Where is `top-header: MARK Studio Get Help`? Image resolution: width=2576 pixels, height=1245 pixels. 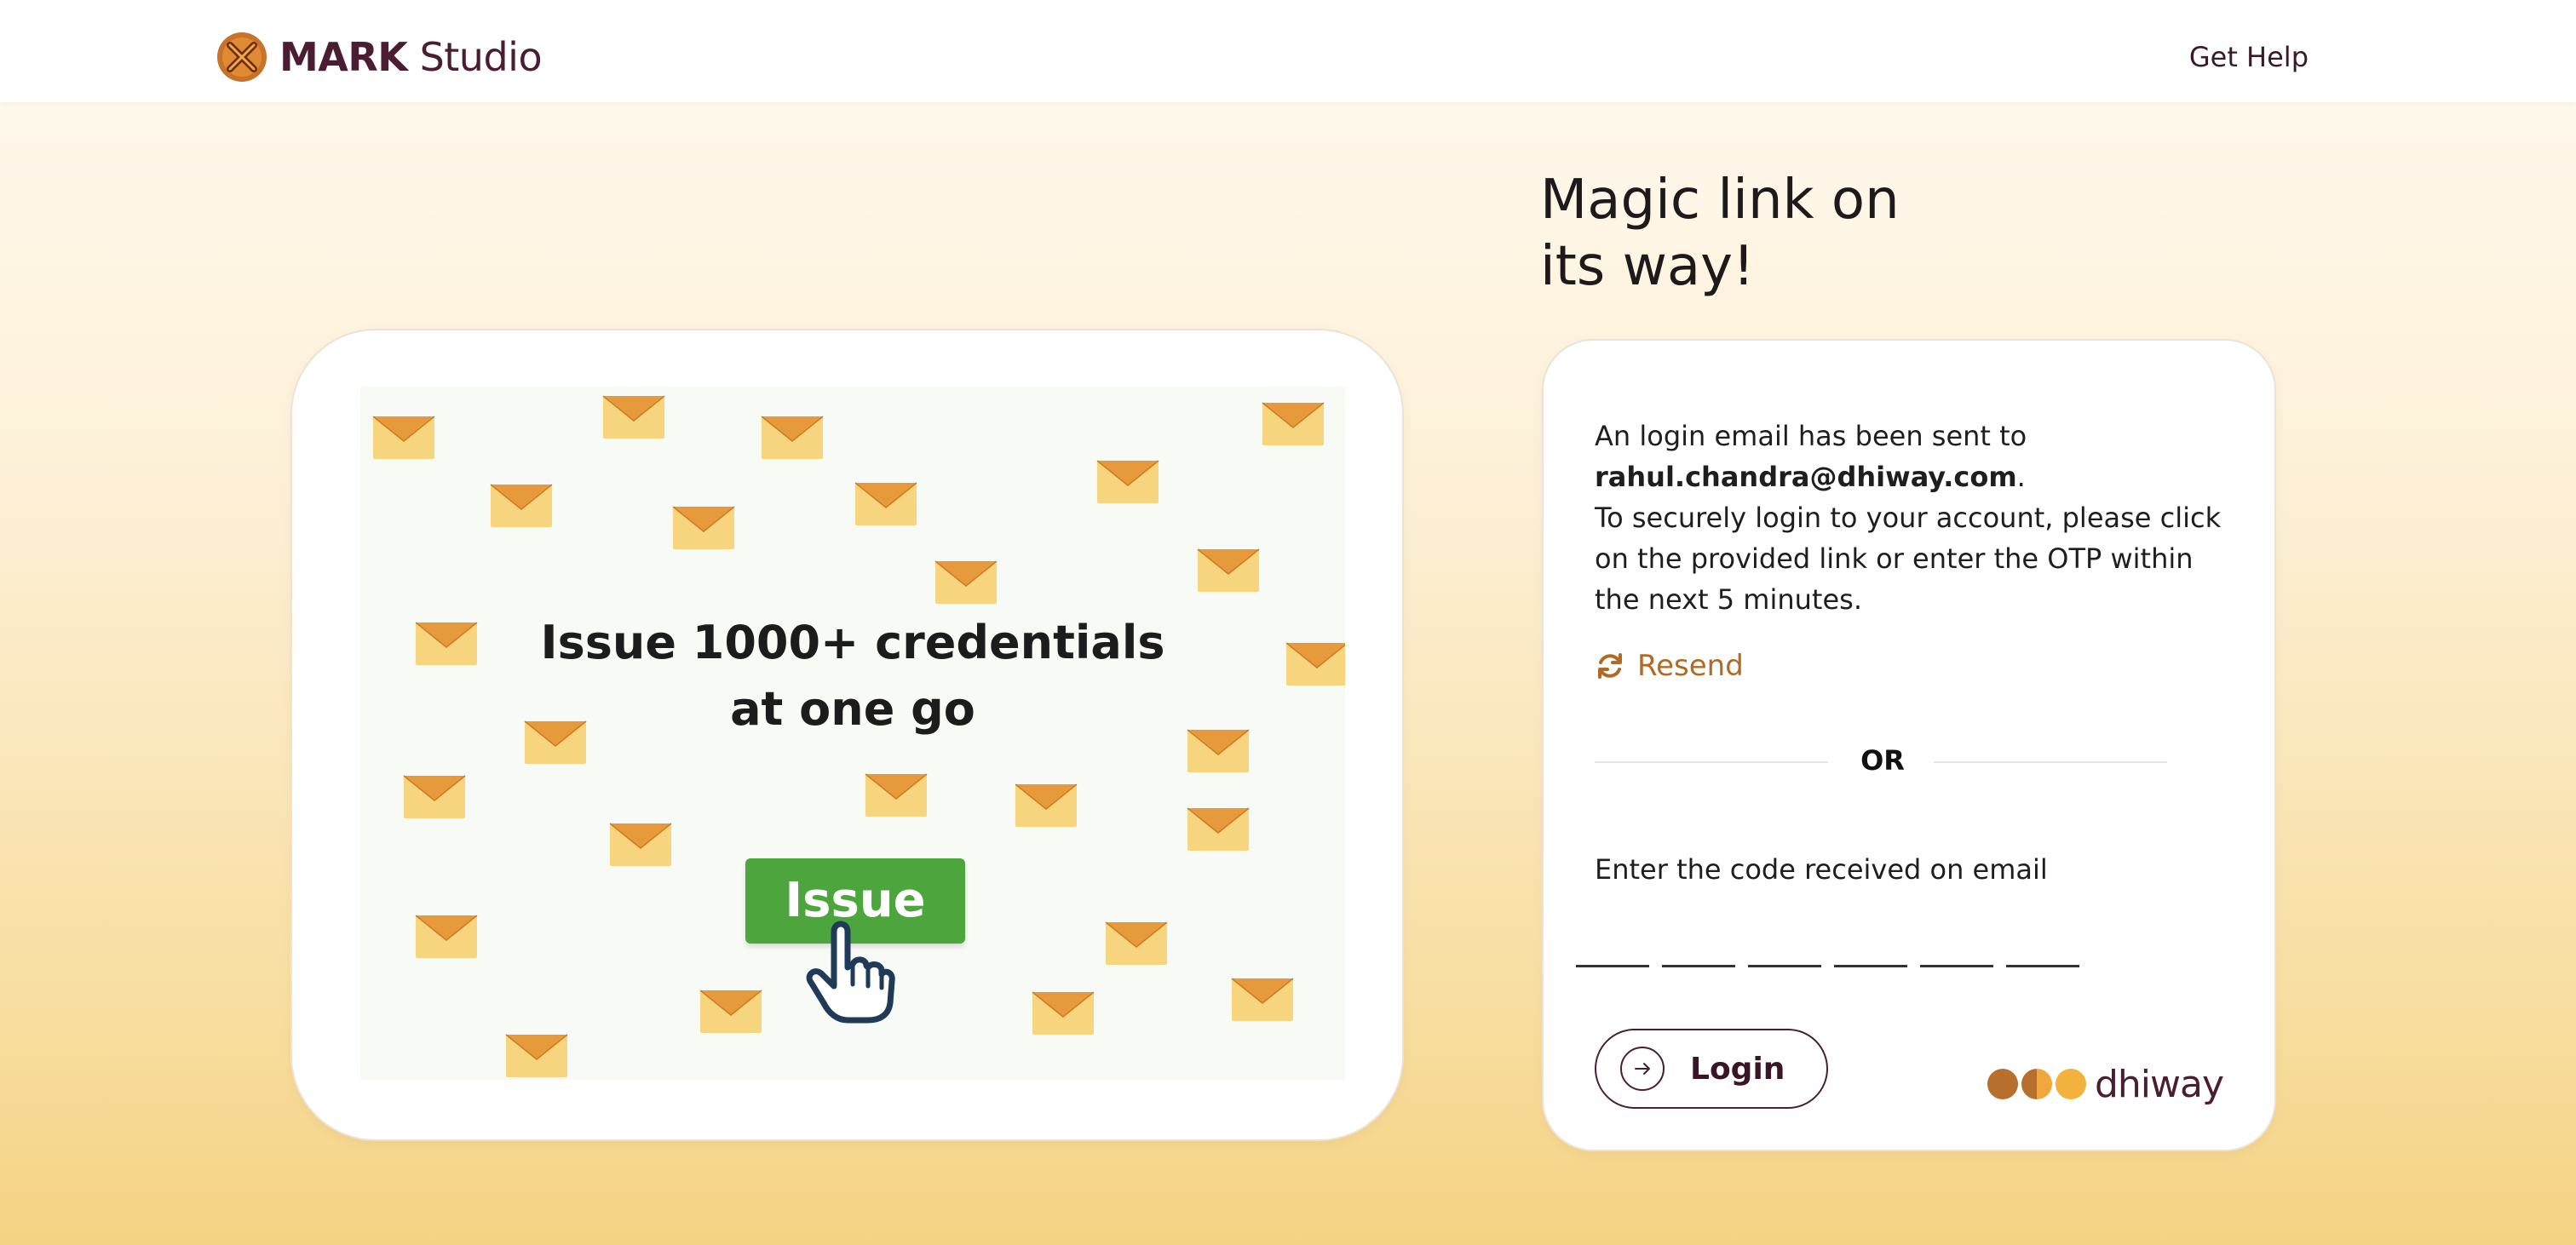
top-header: MARK Studio Get Help is located at coordinates (1288, 51).